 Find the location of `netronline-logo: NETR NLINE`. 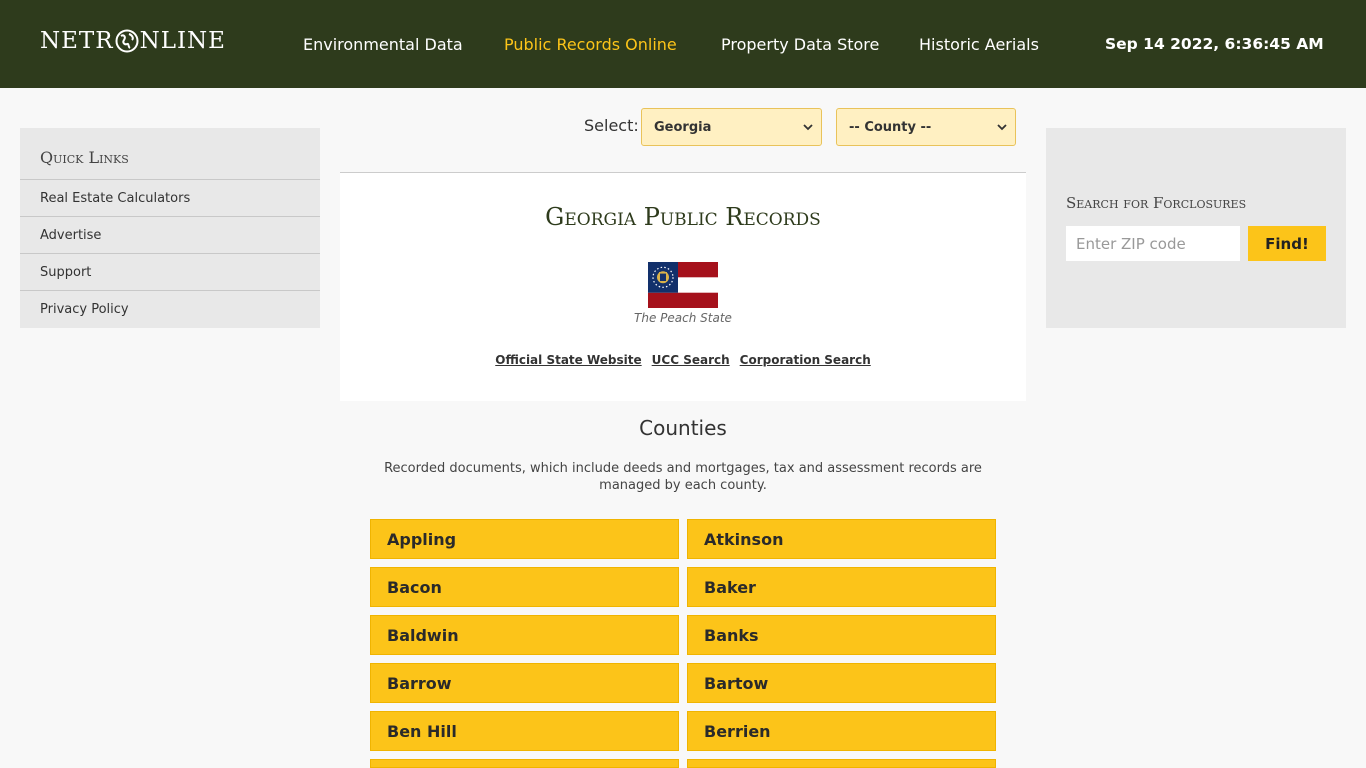

netronline-logo: NETR NLINE is located at coordinates (133, 41).